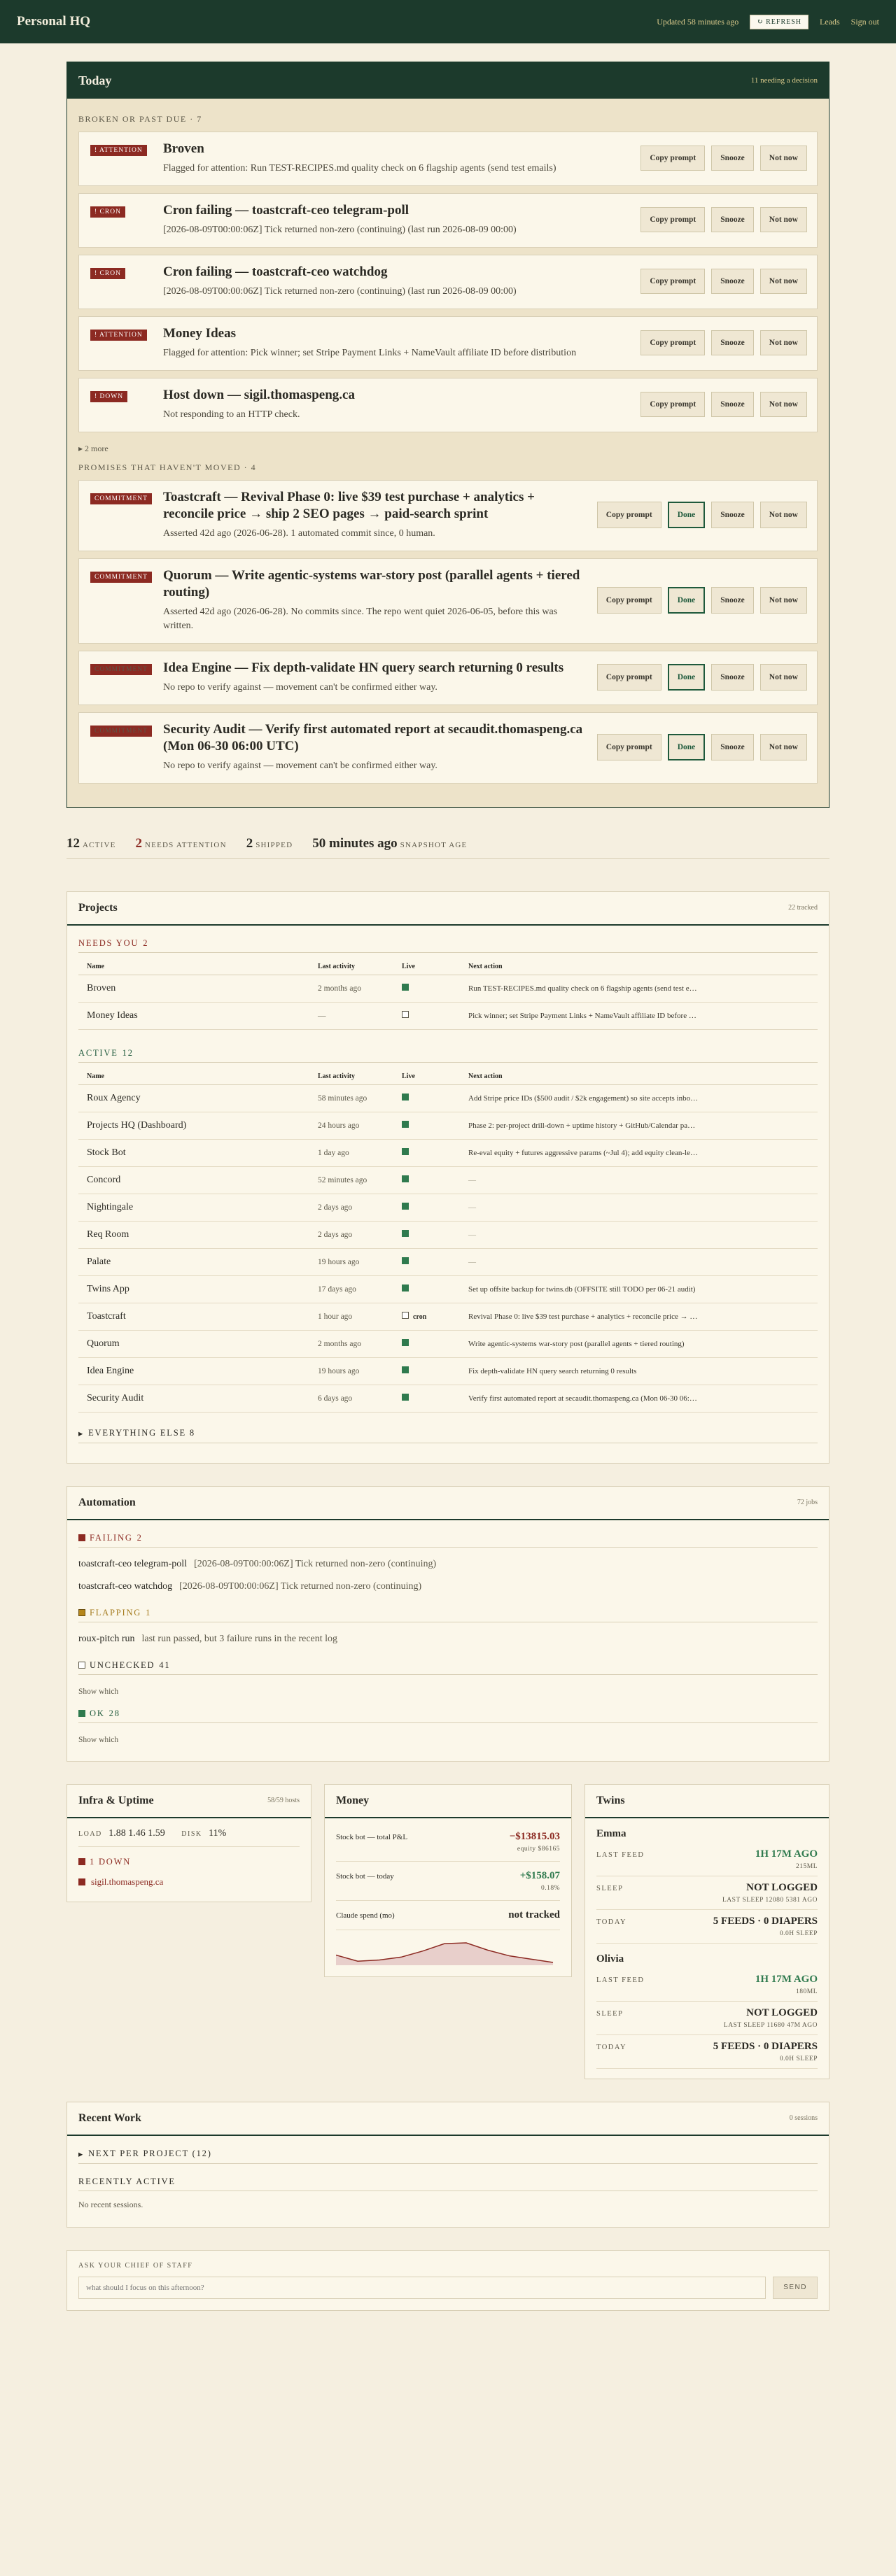 This screenshot has width=896, height=2576. I want to click on table-row: Nightingale 2 days ago —, so click(448, 1208).